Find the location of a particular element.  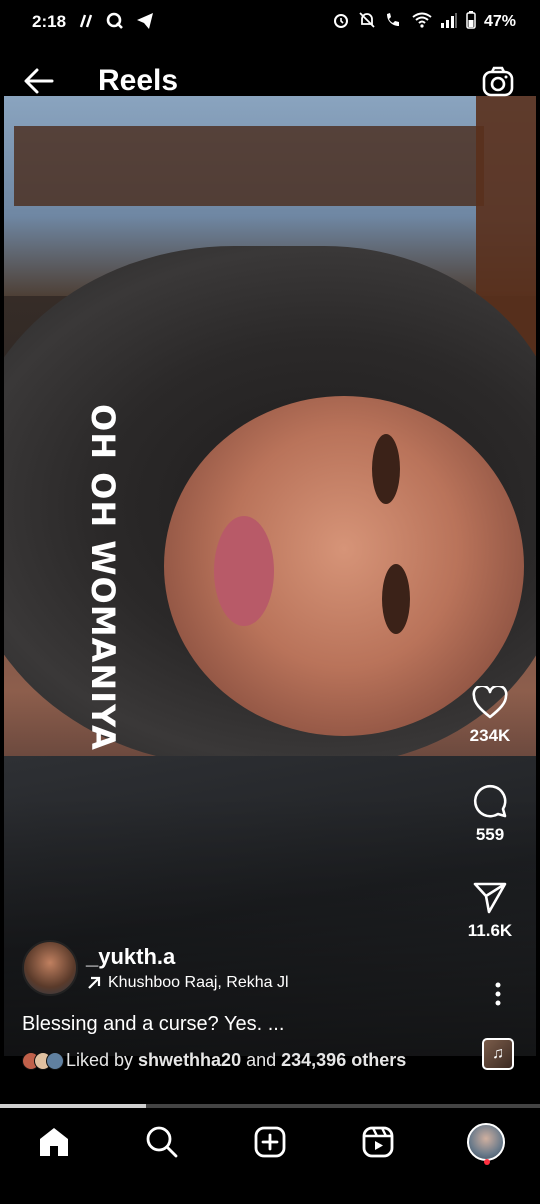

camera-button is located at coordinates (498, 82).